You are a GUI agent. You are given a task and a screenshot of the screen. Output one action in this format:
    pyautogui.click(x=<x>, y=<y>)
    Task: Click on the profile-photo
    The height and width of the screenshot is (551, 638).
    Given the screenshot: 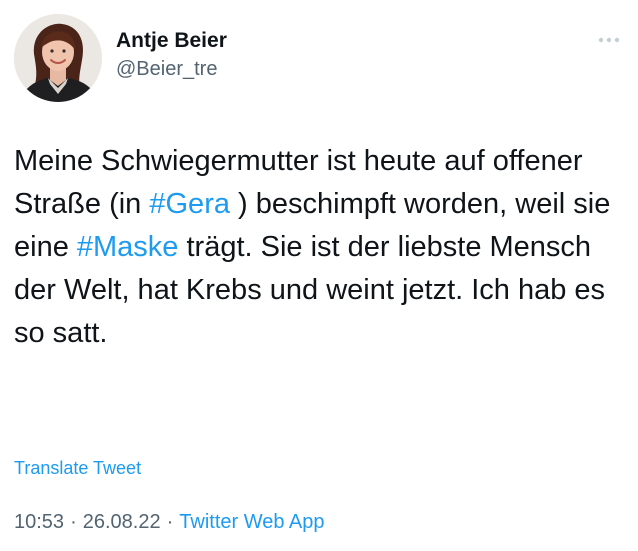 What is the action you would take?
    pyautogui.click(x=58, y=58)
    